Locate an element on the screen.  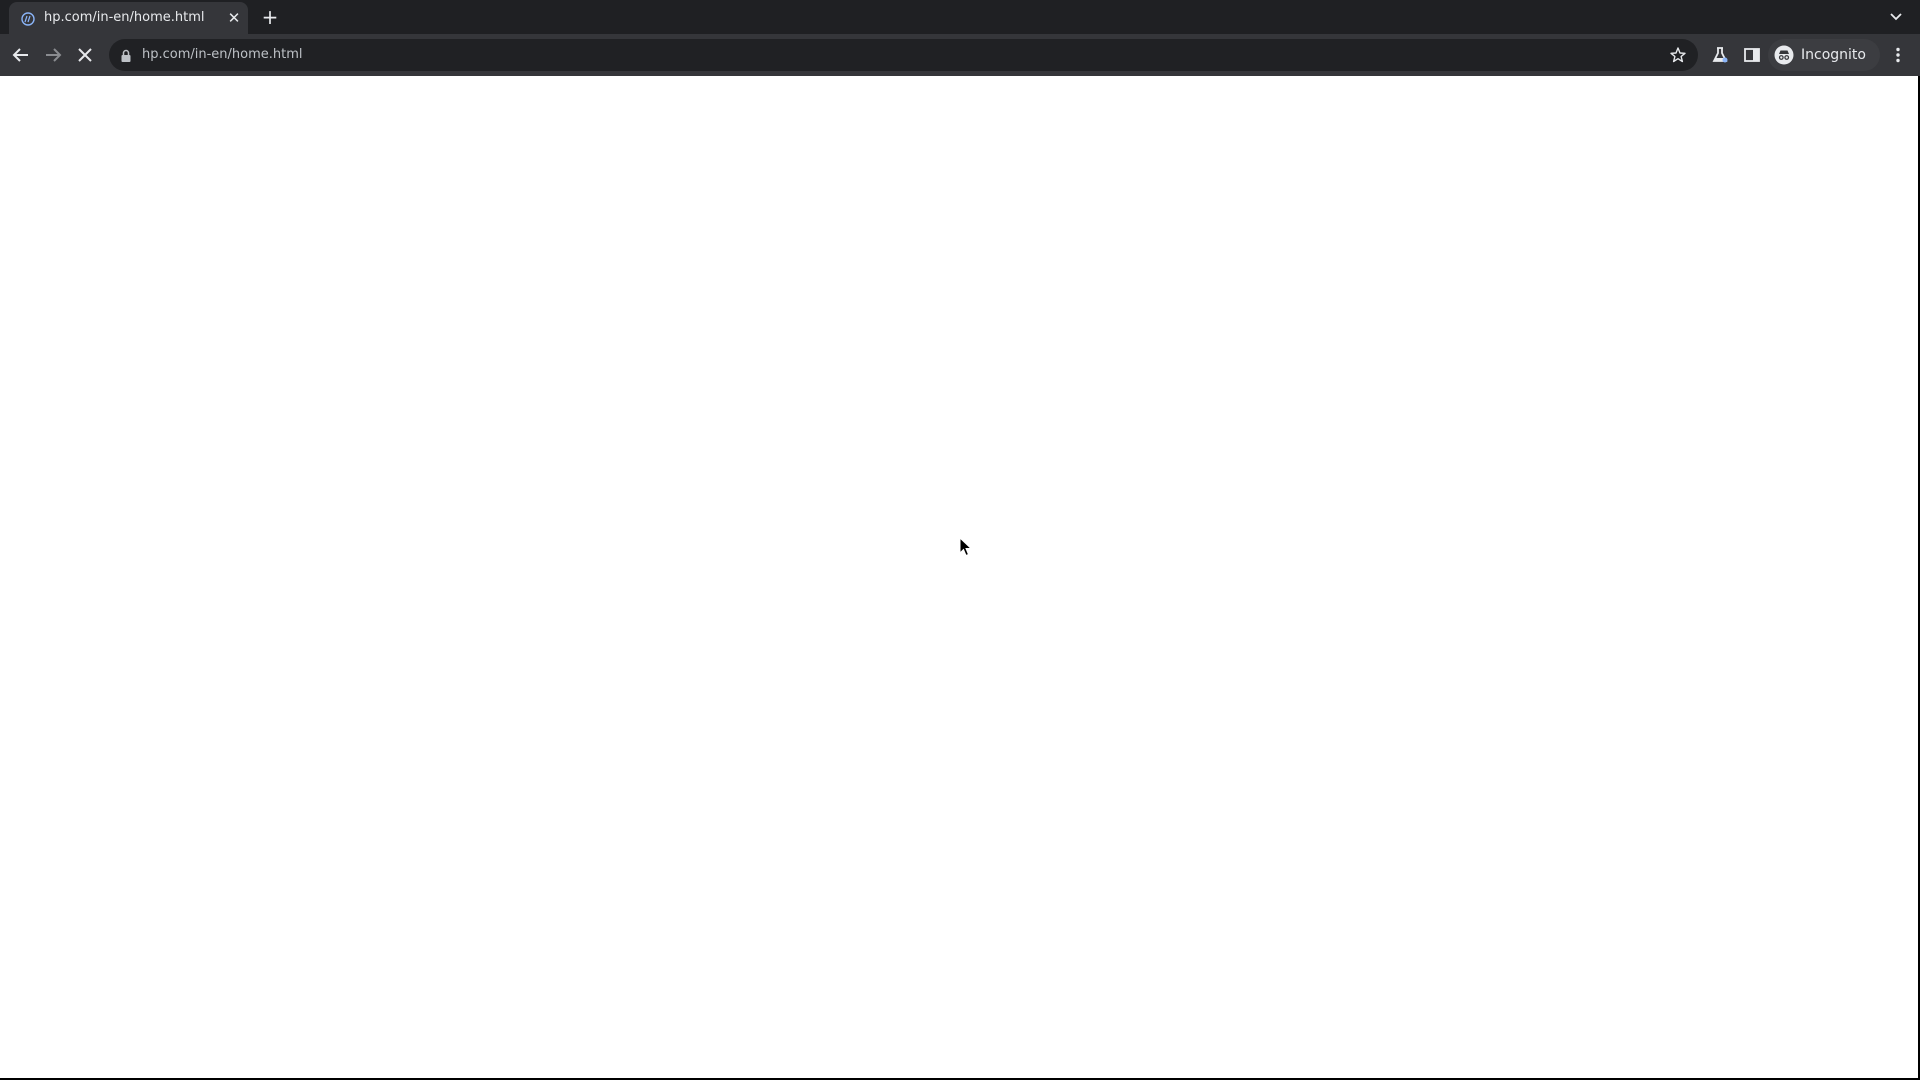
tab-close-icon: ✕ is located at coordinates (234, 18).